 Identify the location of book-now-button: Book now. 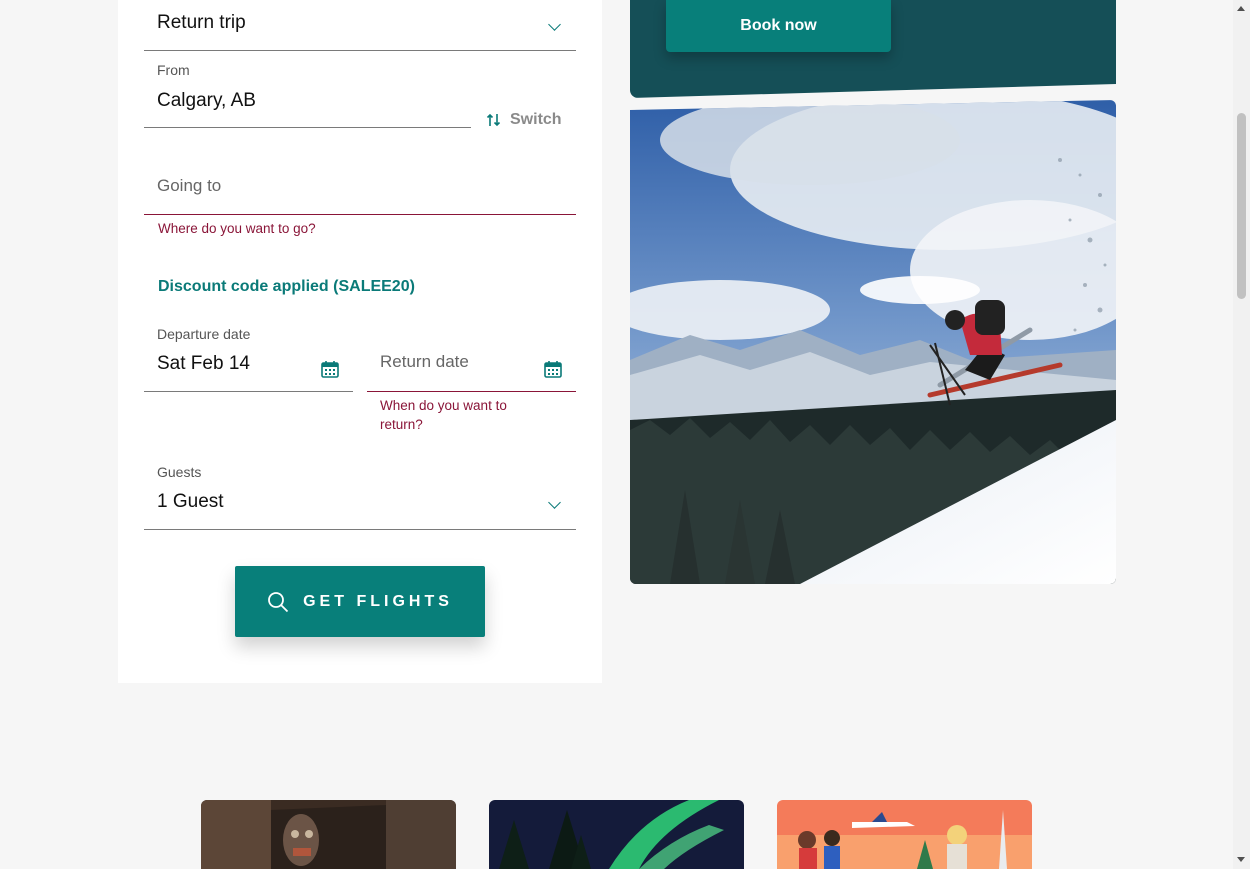
(778, 26).